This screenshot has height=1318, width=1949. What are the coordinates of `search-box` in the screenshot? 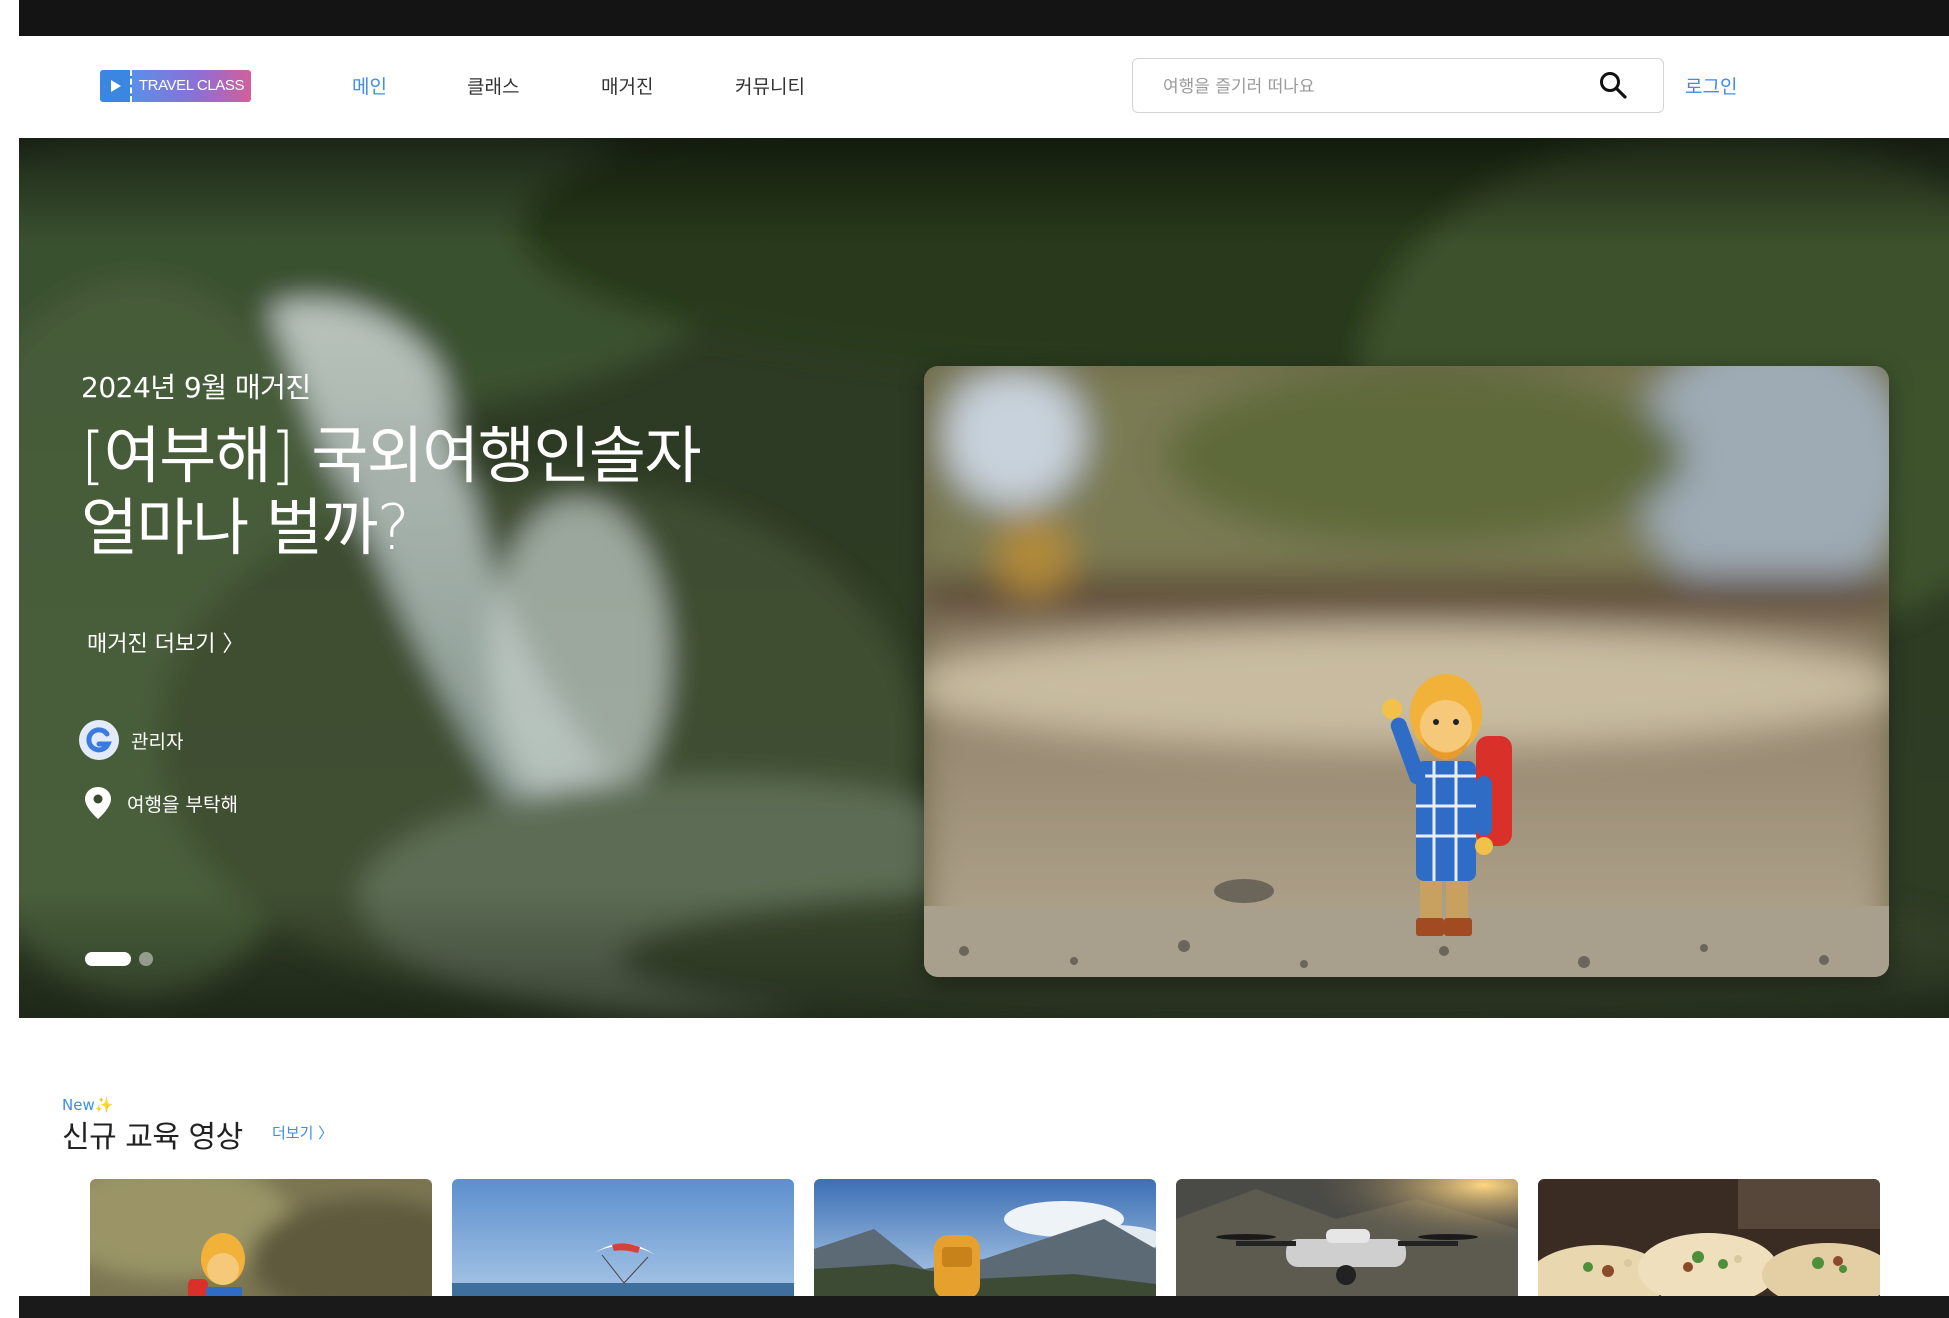 It's located at (1398, 86).